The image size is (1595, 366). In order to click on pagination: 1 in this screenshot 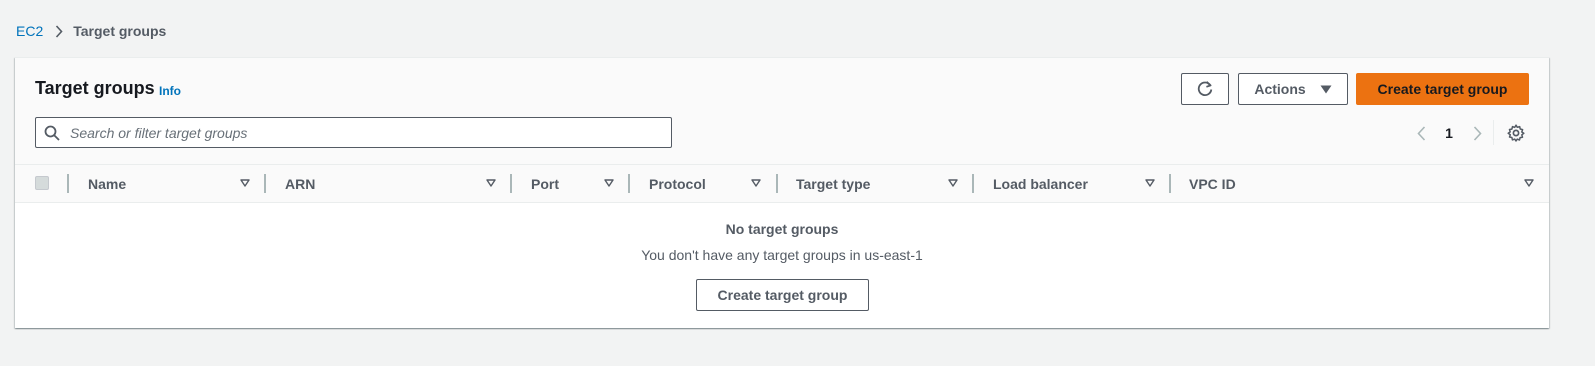, I will do `click(1449, 133)`.